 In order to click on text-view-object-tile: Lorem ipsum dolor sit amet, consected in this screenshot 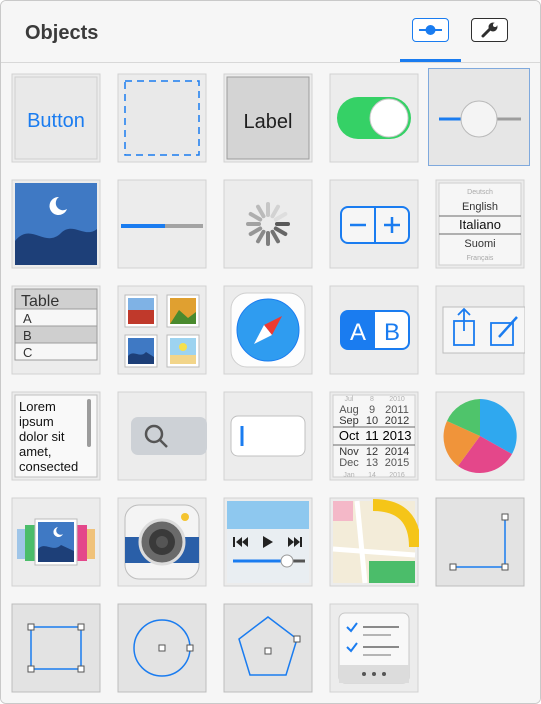, I will do `click(56, 436)`.